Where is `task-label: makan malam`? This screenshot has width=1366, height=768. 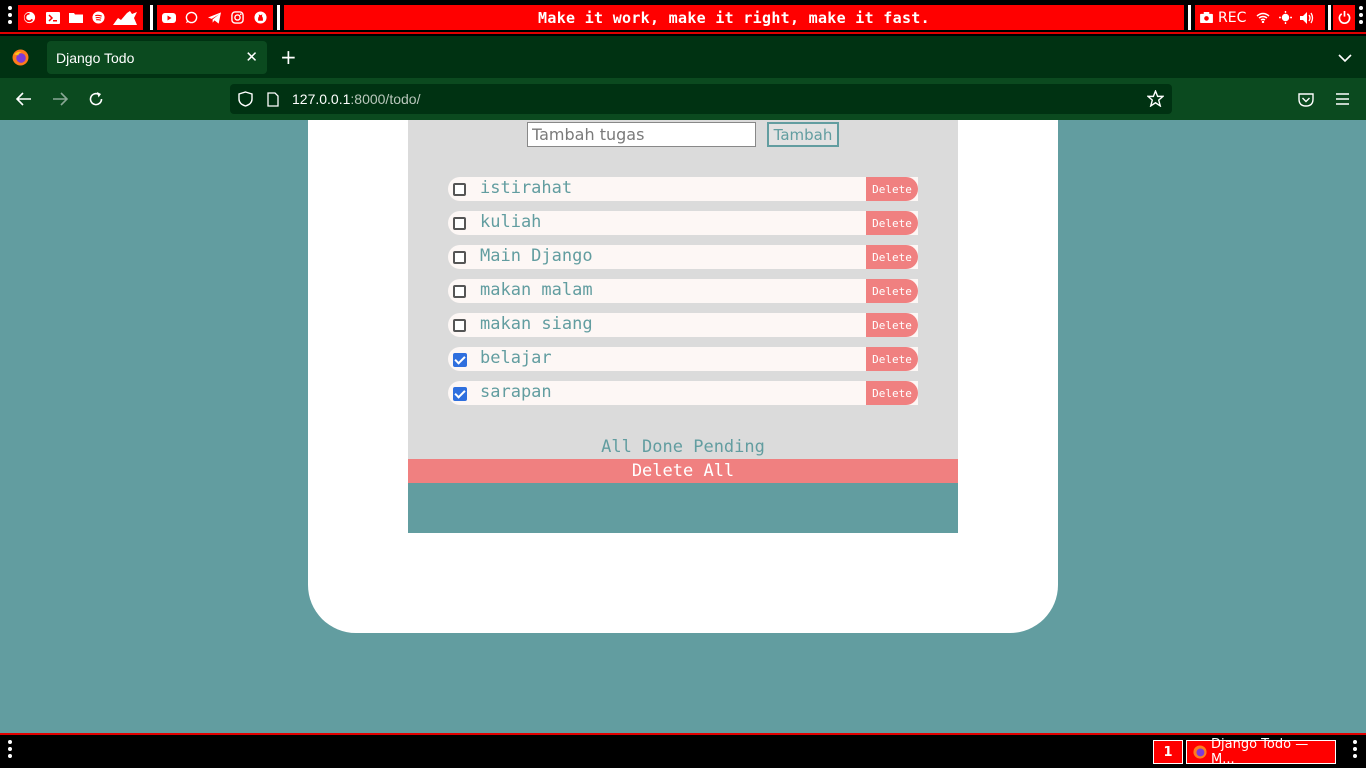
task-label: makan malam is located at coordinates (536, 290).